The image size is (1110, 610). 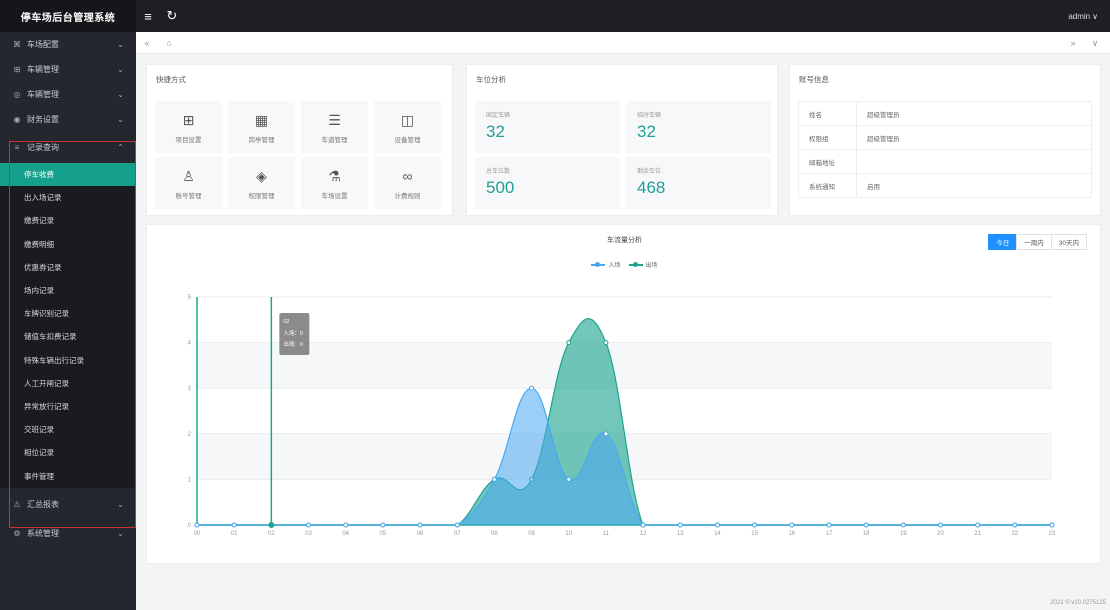 What do you see at coordinates (420, 534) in the screenshot?
I see `x-tick-label: 06` at bounding box center [420, 534].